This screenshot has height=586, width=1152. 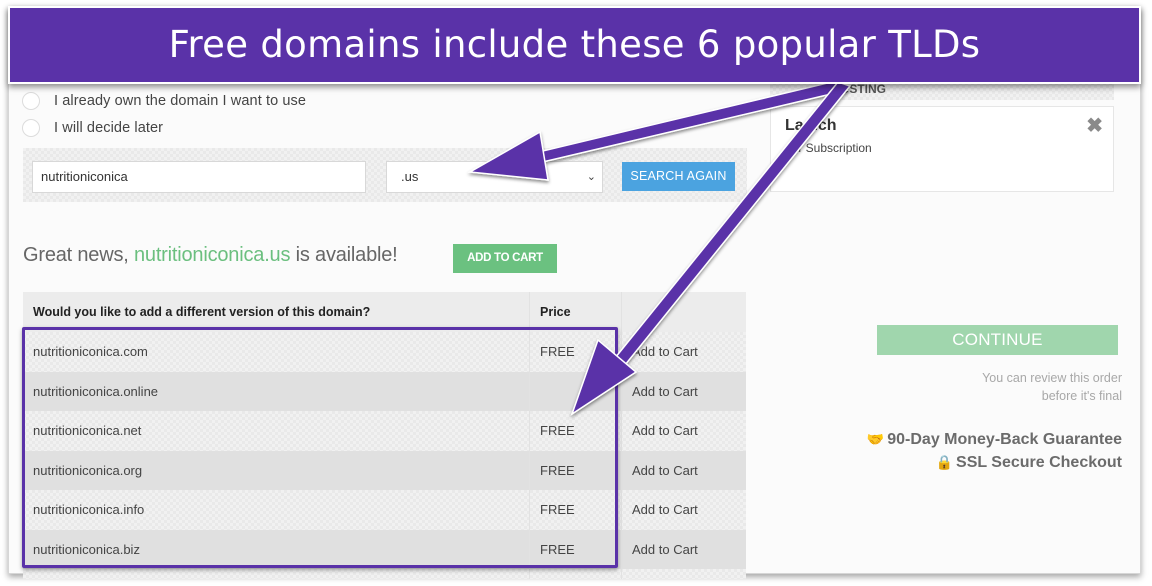 What do you see at coordinates (1039, 462) in the screenshot?
I see `secure-label: SSL Secure Checkout` at bounding box center [1039, 462].